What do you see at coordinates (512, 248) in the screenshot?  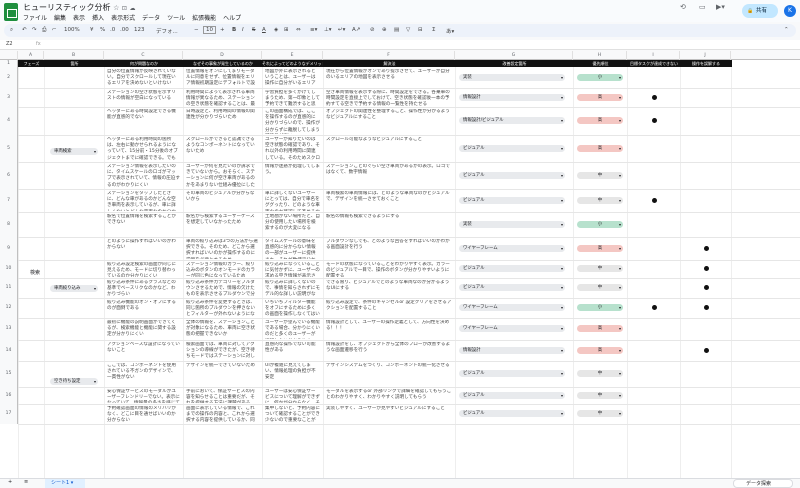 I see `target-select: ワイヤーフレーム` at bounding box center [512, 248].